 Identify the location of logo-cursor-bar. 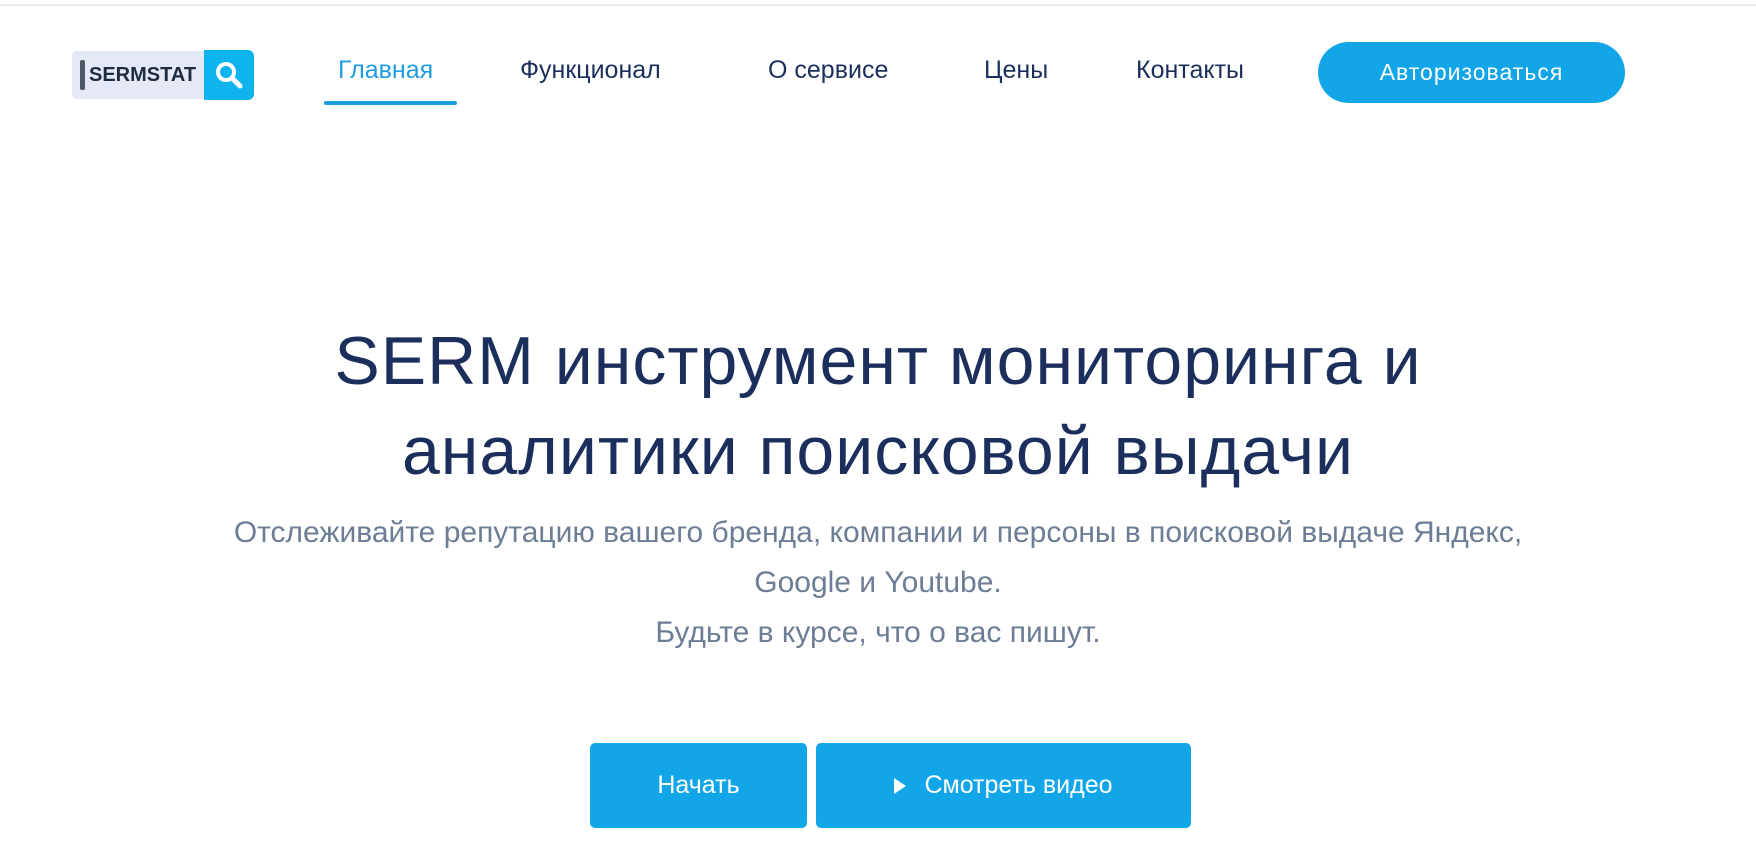
(82, 75).